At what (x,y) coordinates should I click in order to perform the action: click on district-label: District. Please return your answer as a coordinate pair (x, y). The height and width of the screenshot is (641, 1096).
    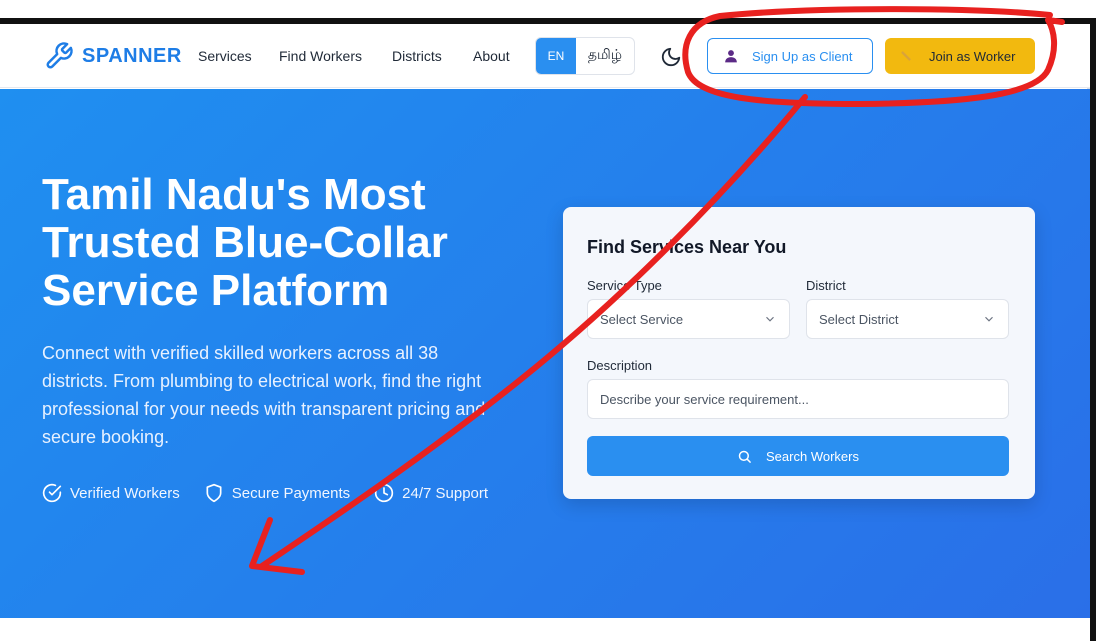
    Looking at the image, I should click on (826, 285).